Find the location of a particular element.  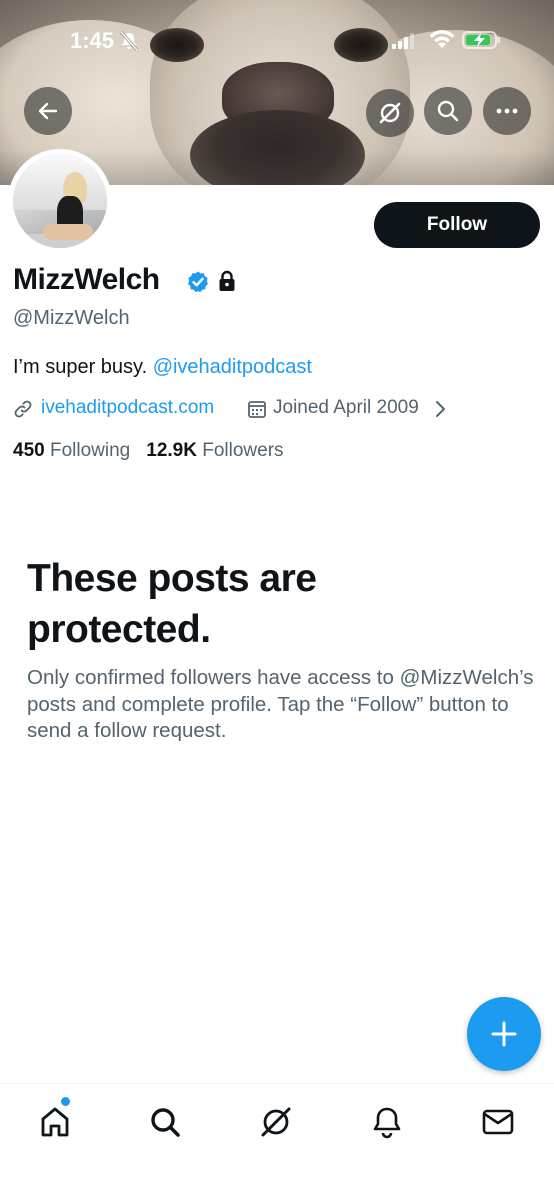

calendar-icon is located at coordinates (257, 409).